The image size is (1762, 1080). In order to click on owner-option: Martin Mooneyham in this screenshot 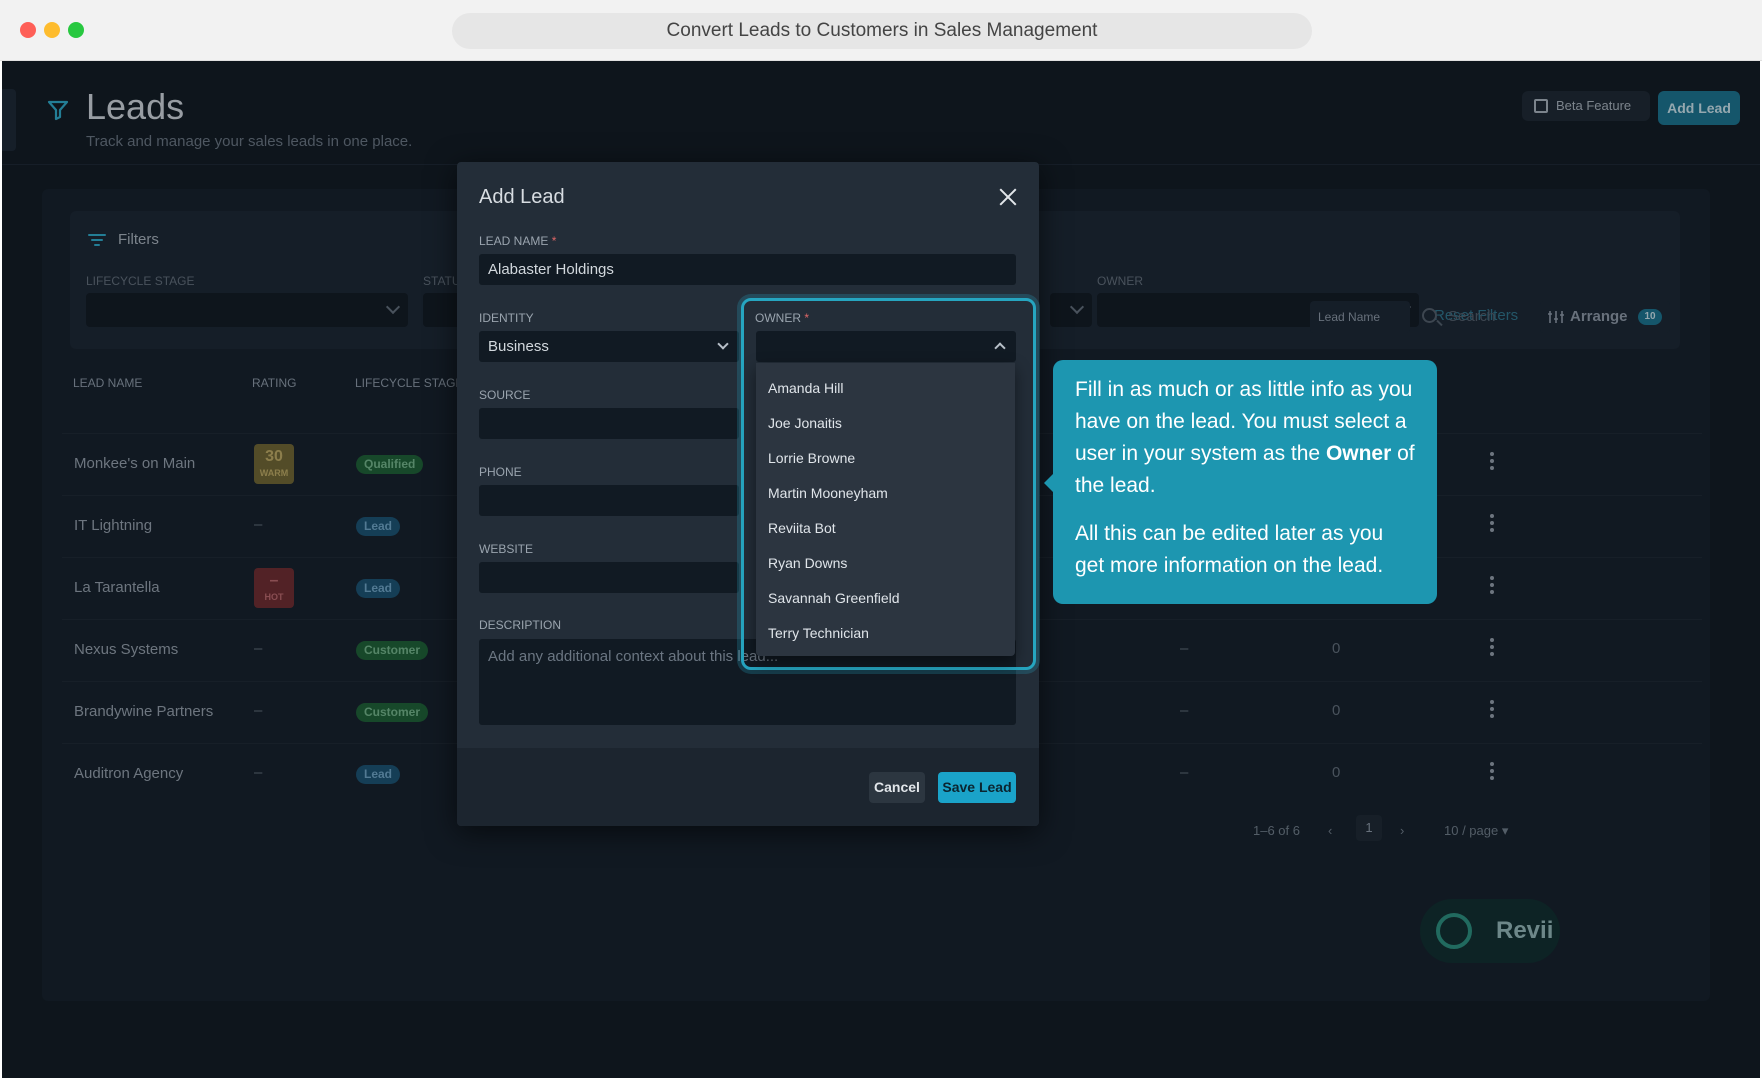, I will do `click(885, 493)`.